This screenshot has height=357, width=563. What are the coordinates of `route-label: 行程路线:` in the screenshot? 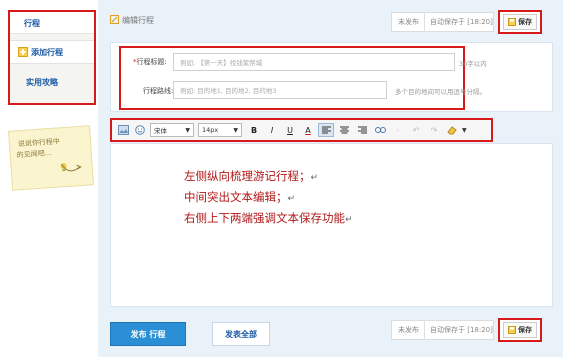 It's located at (158, 91).